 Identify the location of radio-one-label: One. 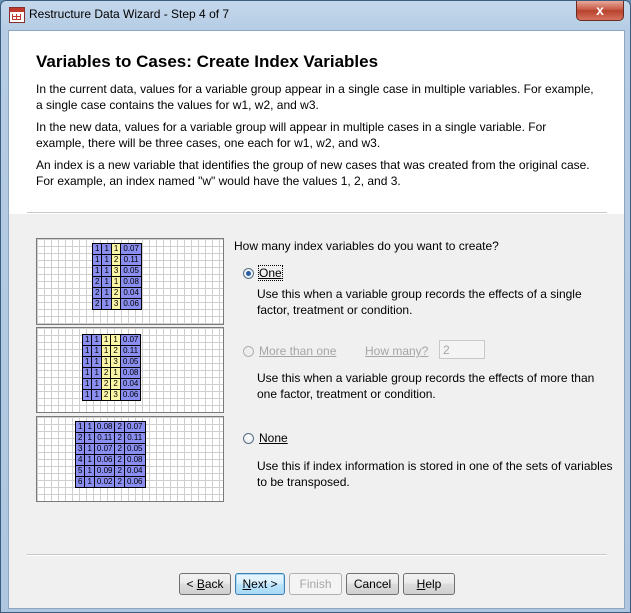
(270, 273).